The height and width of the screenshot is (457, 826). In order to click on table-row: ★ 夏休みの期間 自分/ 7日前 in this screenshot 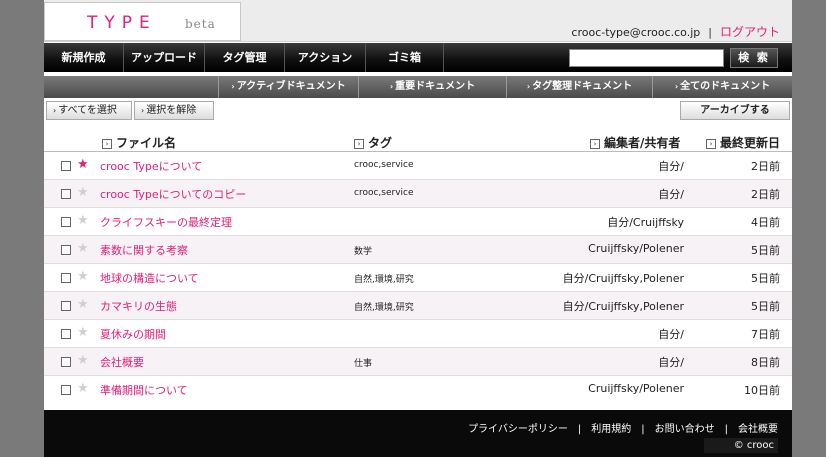, I will do `click(418, 333)`.